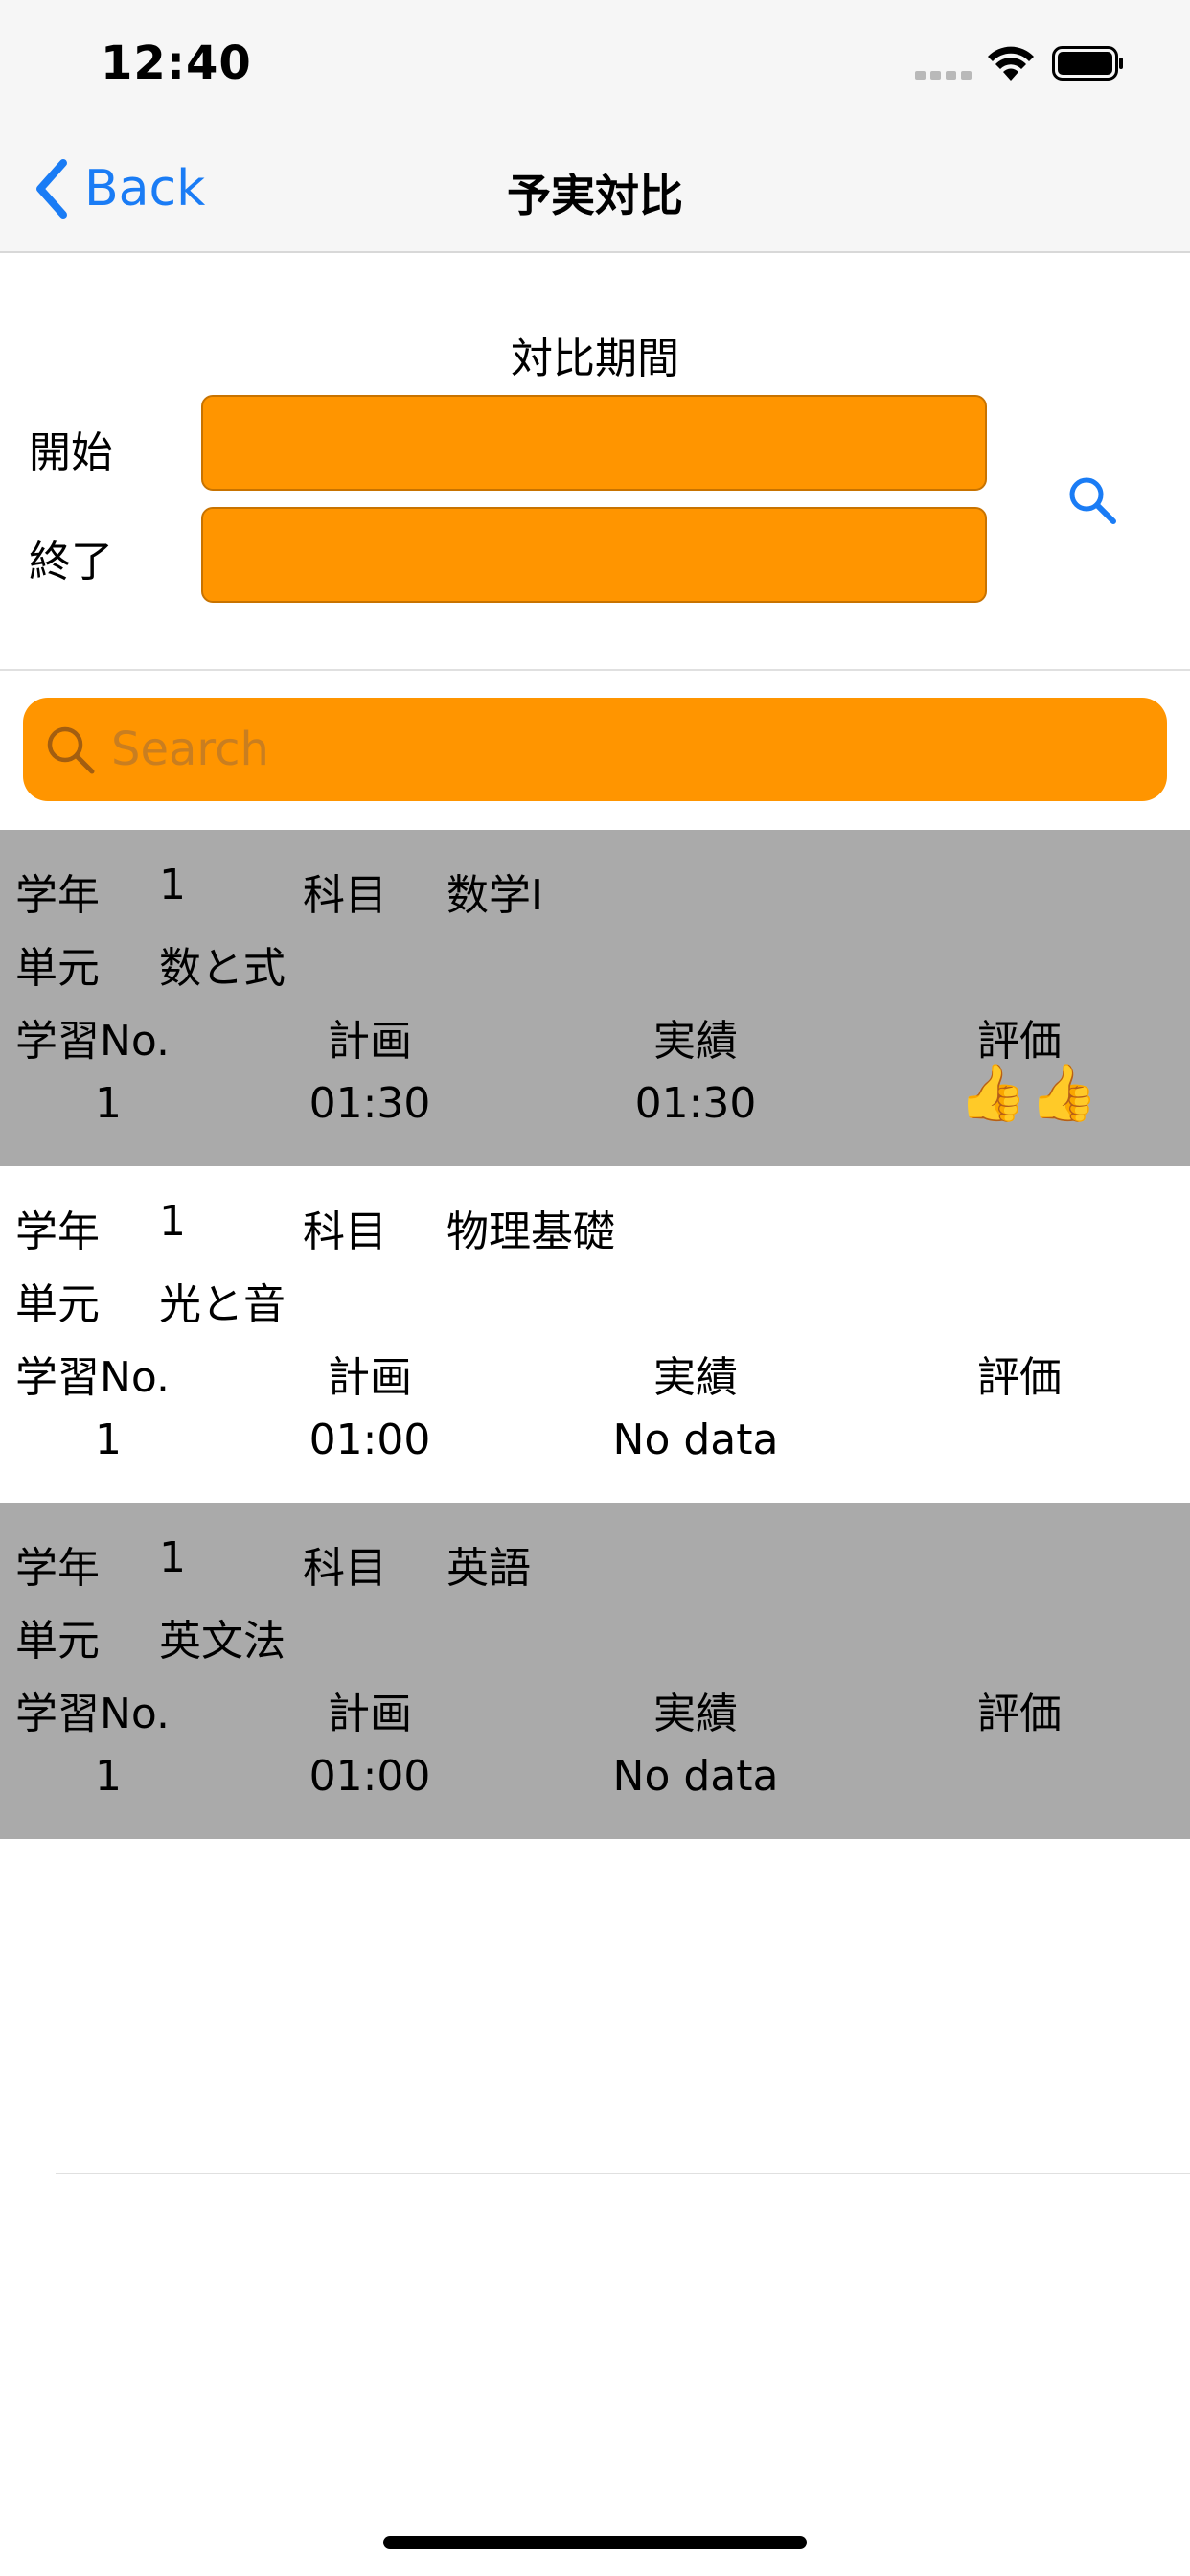 This screenshot has width=1190, height=2576. I want to click on unit-value: 数と式, so click(222, 968).